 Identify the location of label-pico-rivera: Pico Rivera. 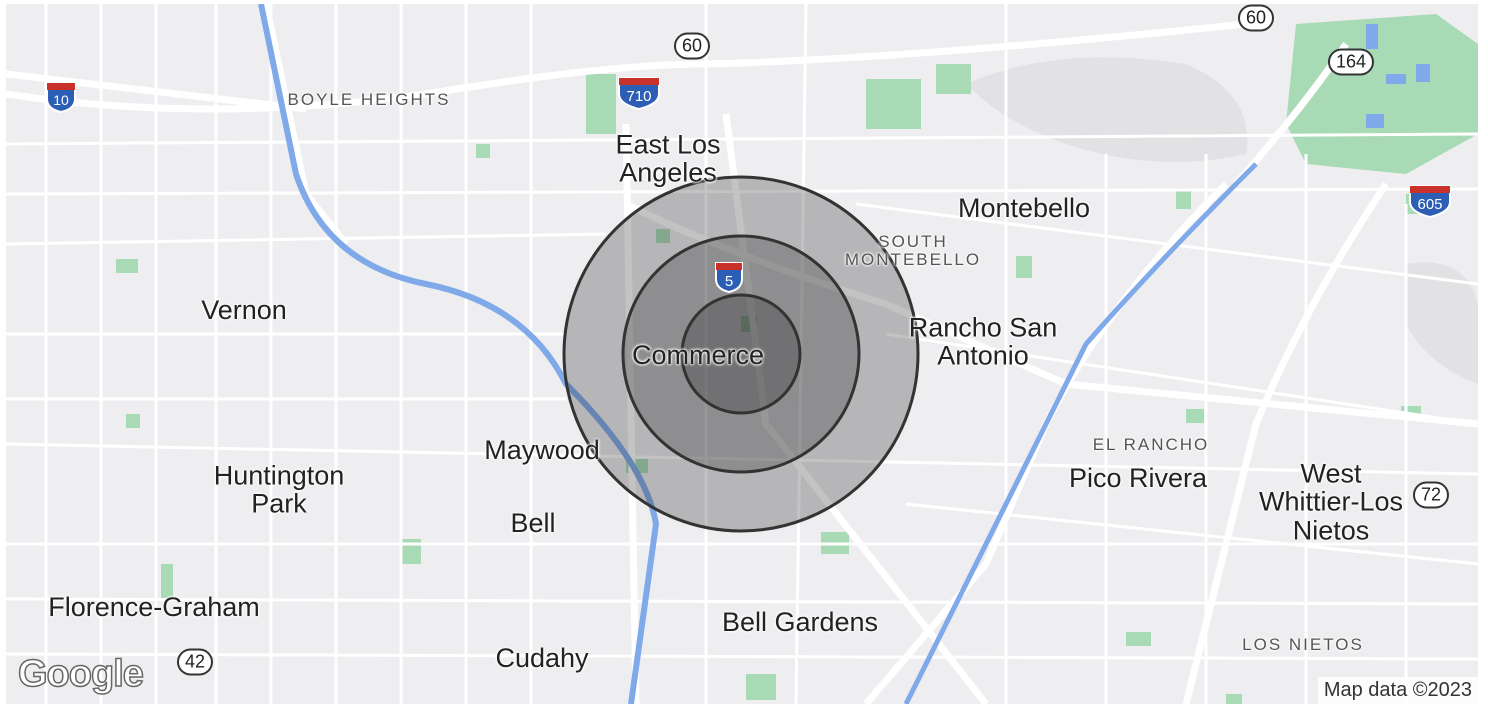
(1138, 477).